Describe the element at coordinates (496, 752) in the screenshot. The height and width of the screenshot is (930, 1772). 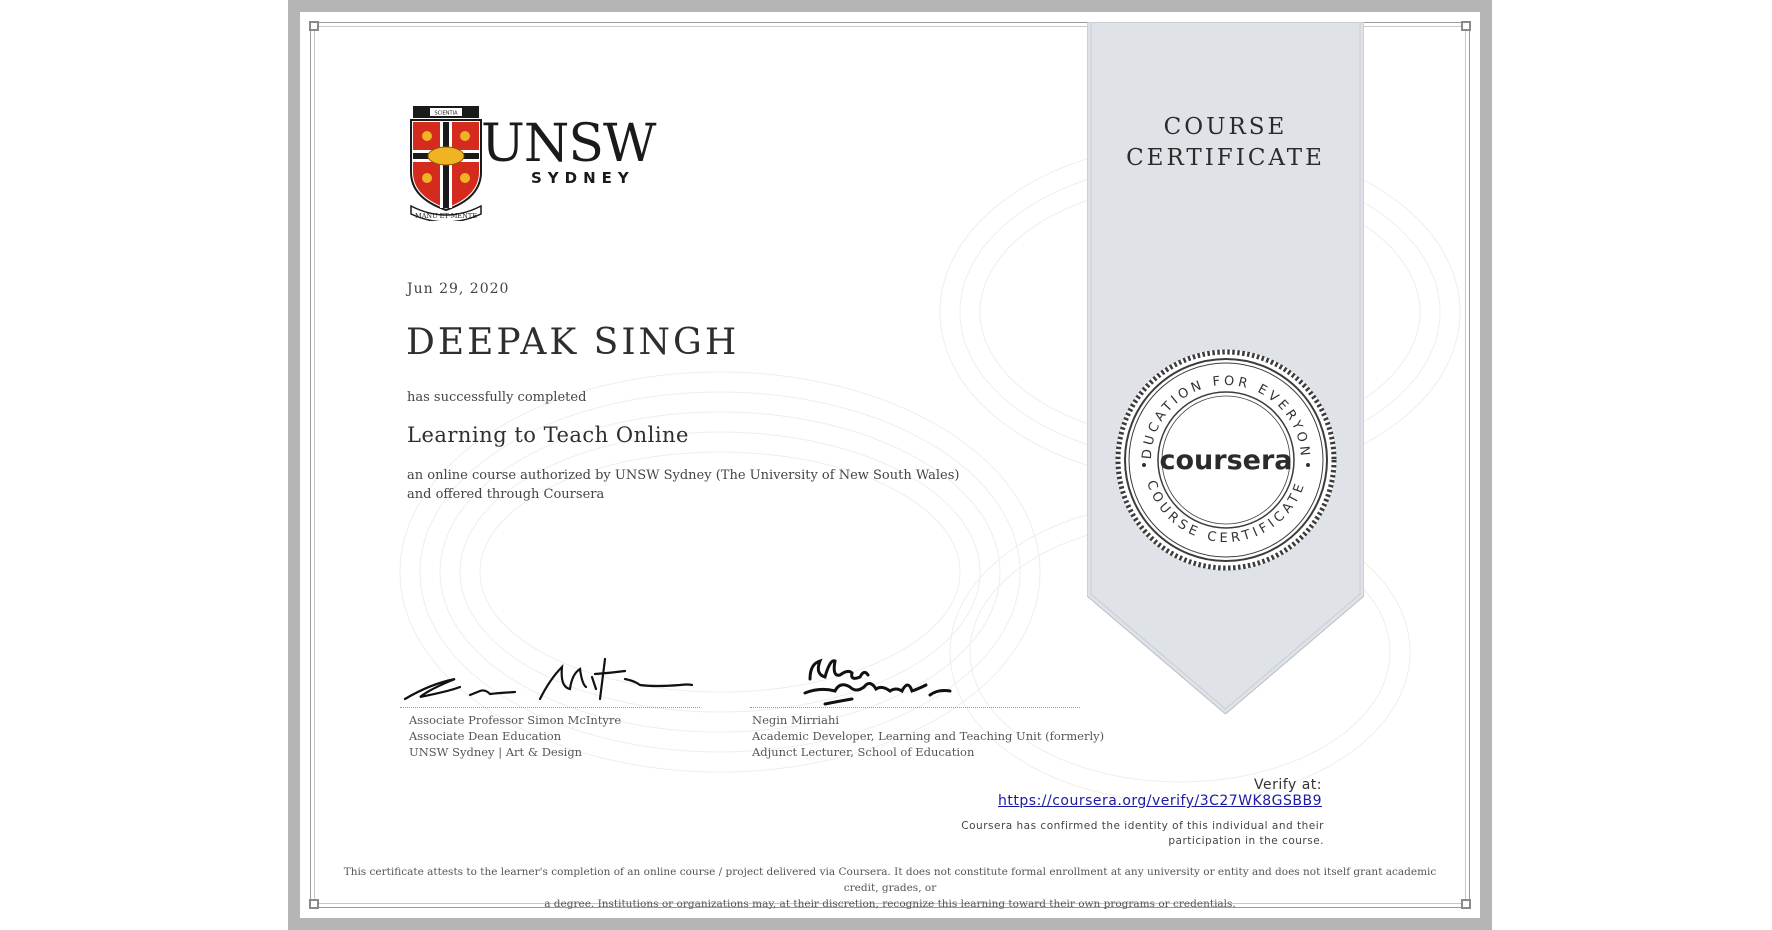
I see `signer-1-affiliation: UNSW Sydney | Art & Design` at that location.